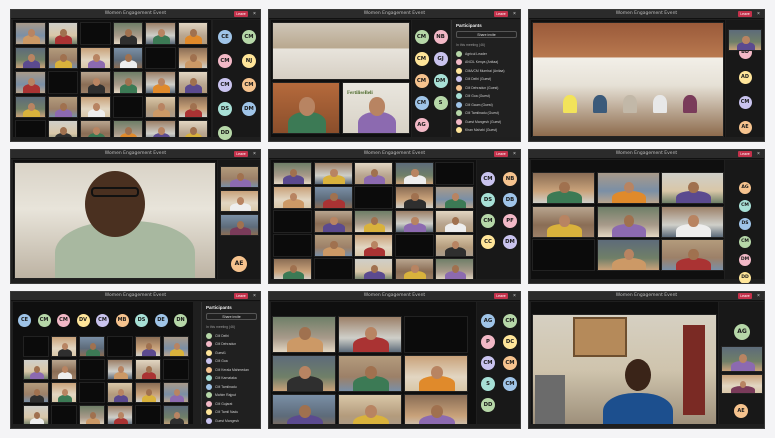 The width and height of the screenshot is (775, 438). What do you see at coordinates (232, 412) in the screenshot?
I see `participant-list-item: CM Tamil Nadu` at bounding box center [232, 412].